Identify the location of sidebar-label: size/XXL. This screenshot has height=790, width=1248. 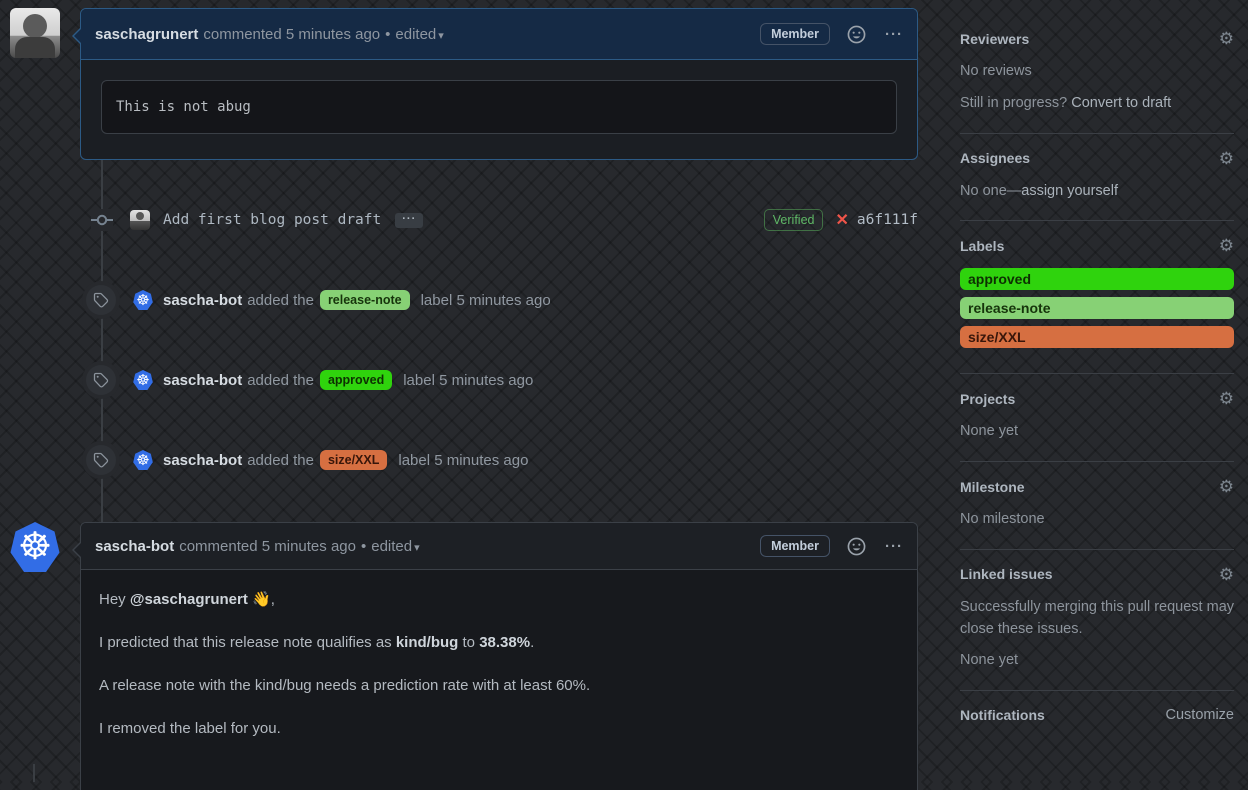
(1097, 337).